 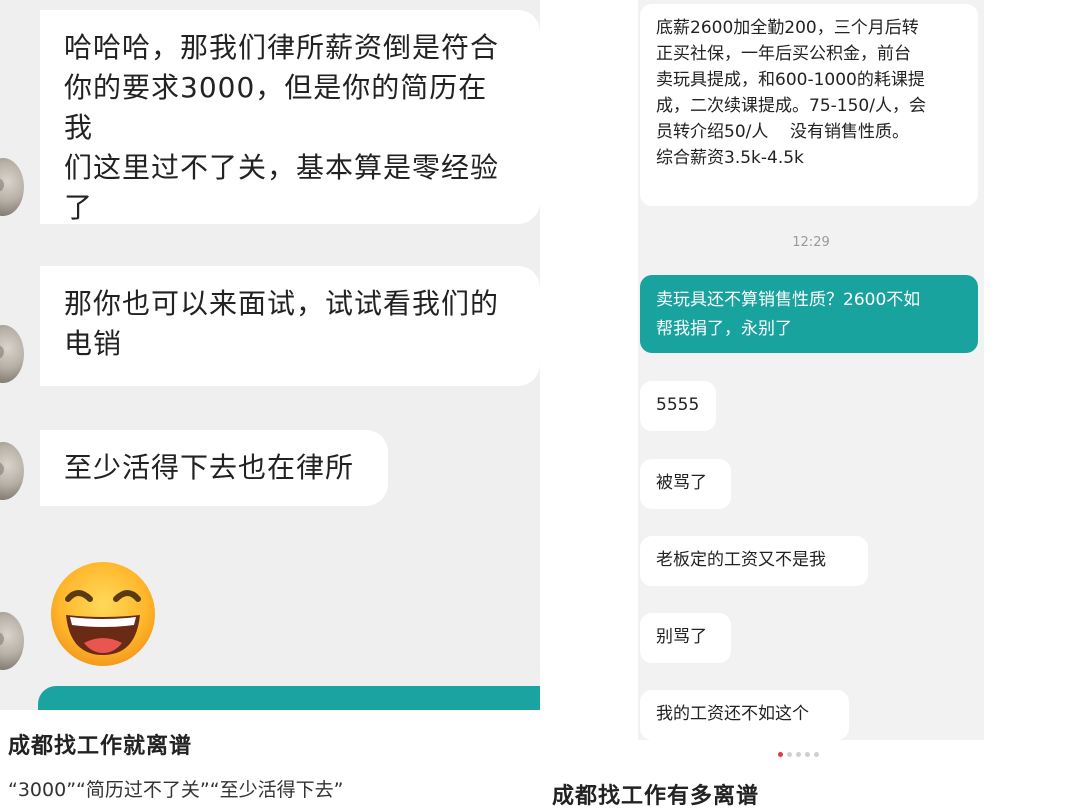 What do you see at coordinates (290, 326) in the screenshot?
I see `message-bubble-received: 那你也可以来面试，试试看我们的 电销` at bounding box center [290, 326].